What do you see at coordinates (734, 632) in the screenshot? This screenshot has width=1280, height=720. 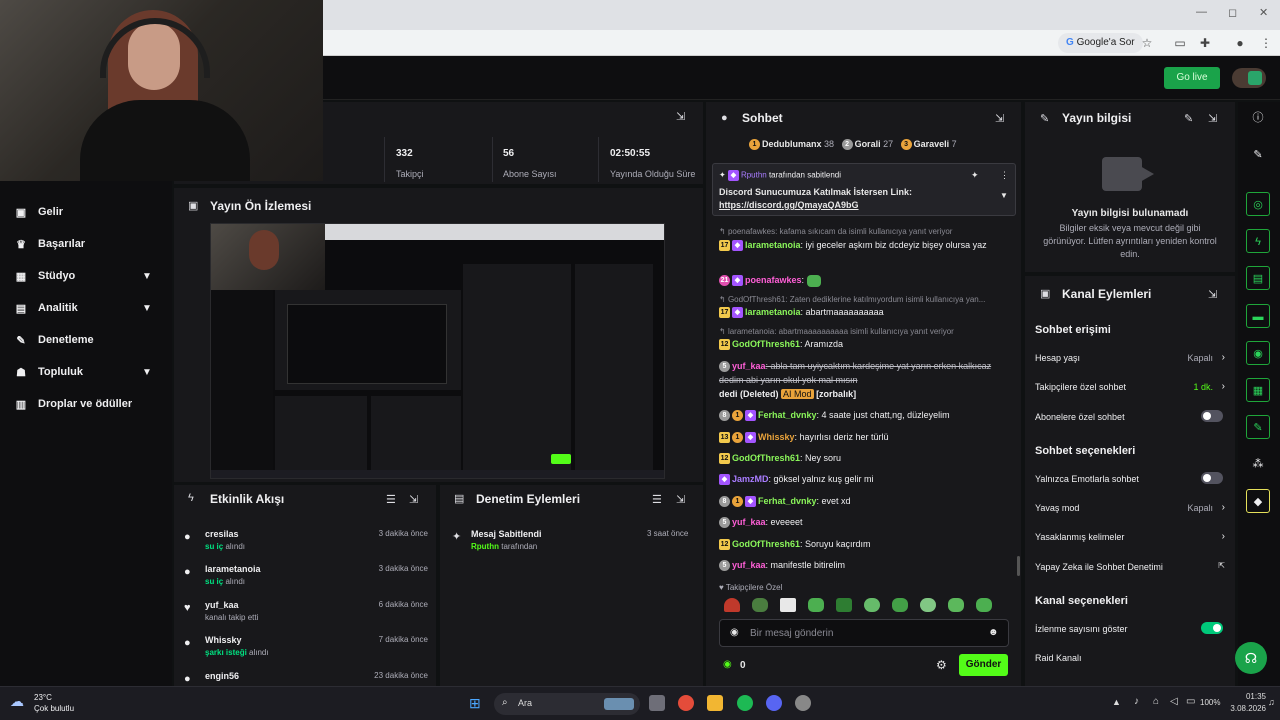 I see `reply-mode-icon: ◉` at bounding box center [734, 632].